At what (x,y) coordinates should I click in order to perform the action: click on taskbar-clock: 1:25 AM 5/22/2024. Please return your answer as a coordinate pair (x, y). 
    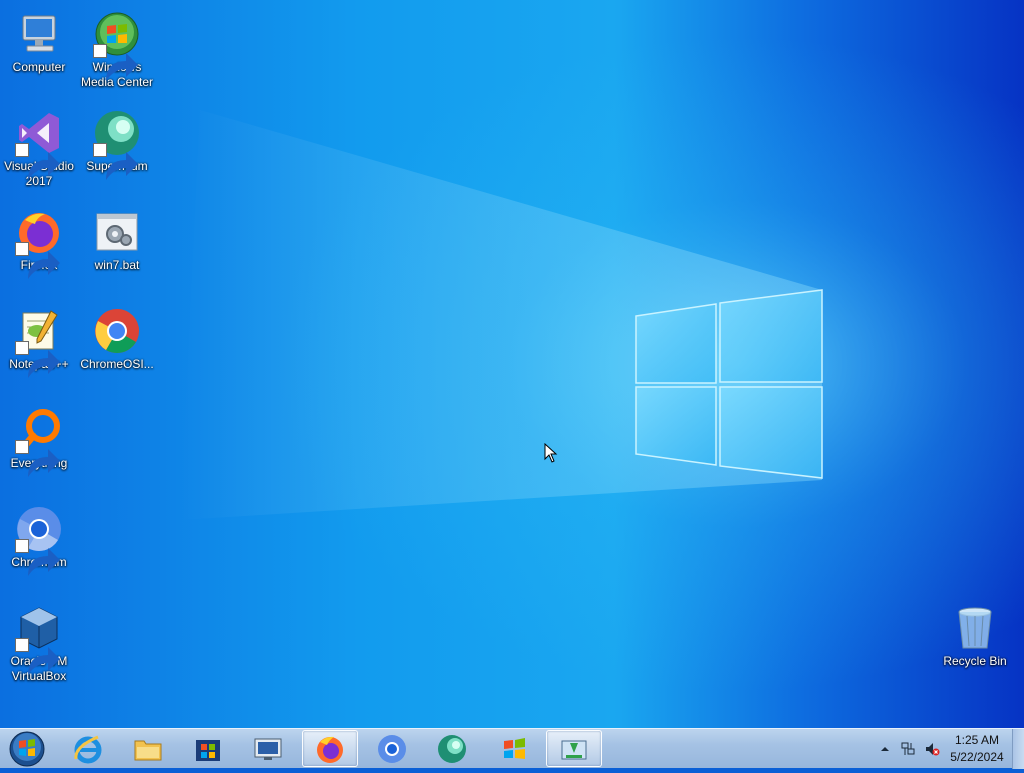
    Looking at the image, I should click on (977, 749).